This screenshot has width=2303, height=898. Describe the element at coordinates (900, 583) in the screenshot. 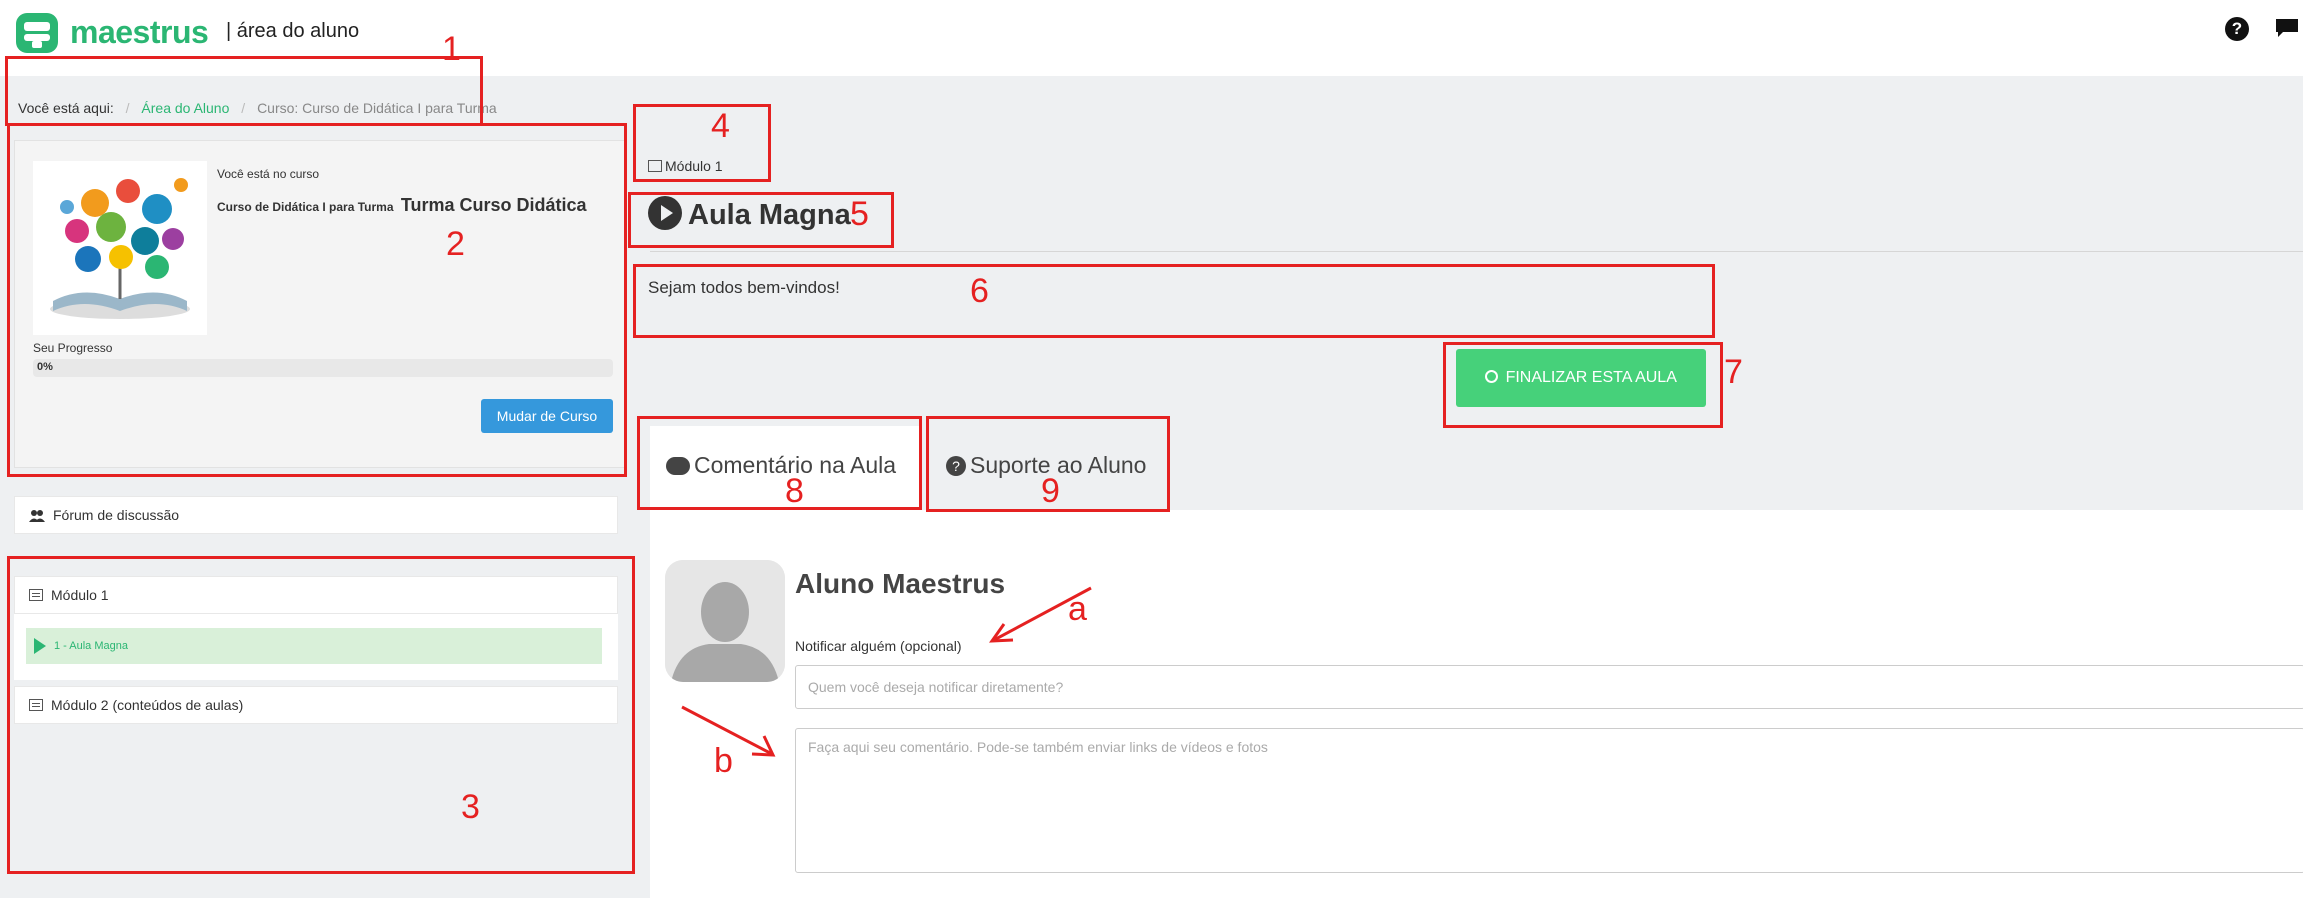

I see `student-name: Aluno Maestrus` at that location.